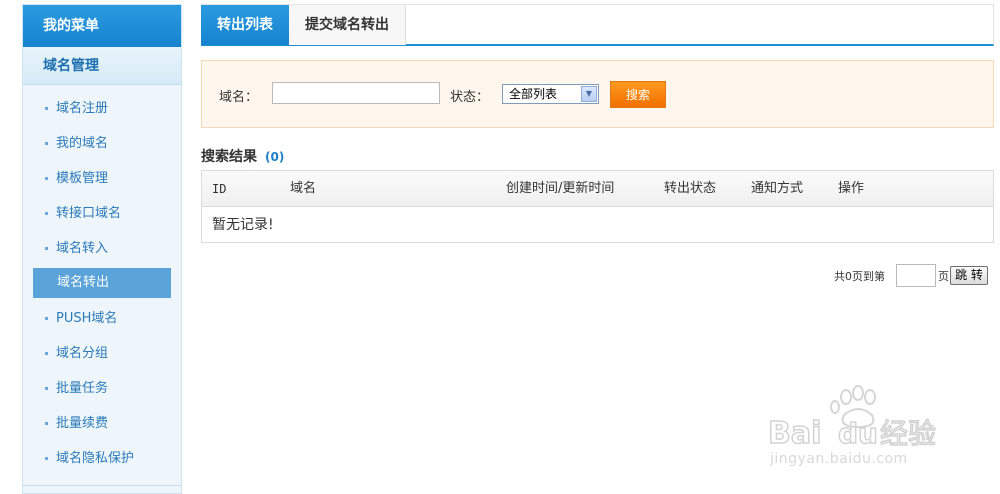  What do you see at coordinates (690, 188) in the screenshot?
I see `column-transfer-status: 转出状态` at bounding box center [690, 188].